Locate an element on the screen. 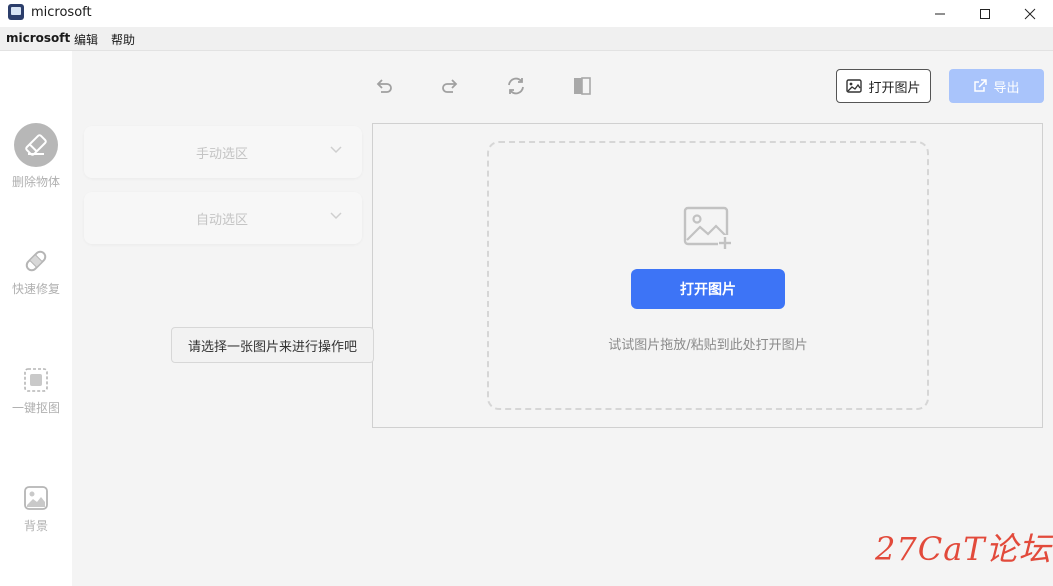 The width and height of the screenshot is (1053, 586). sidebar: 删除物体 快速修复 一键抠图 背景 is located at coordinates (36, 318).